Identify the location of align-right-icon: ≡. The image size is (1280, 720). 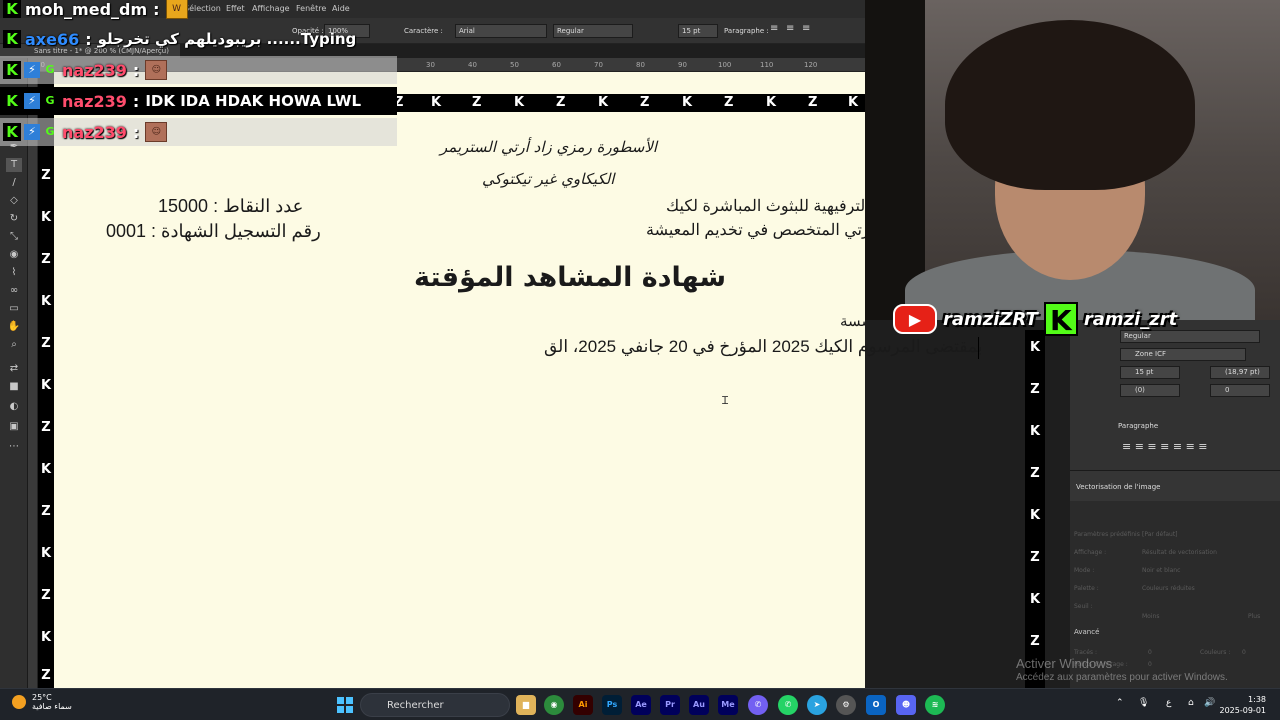
(806, 28).